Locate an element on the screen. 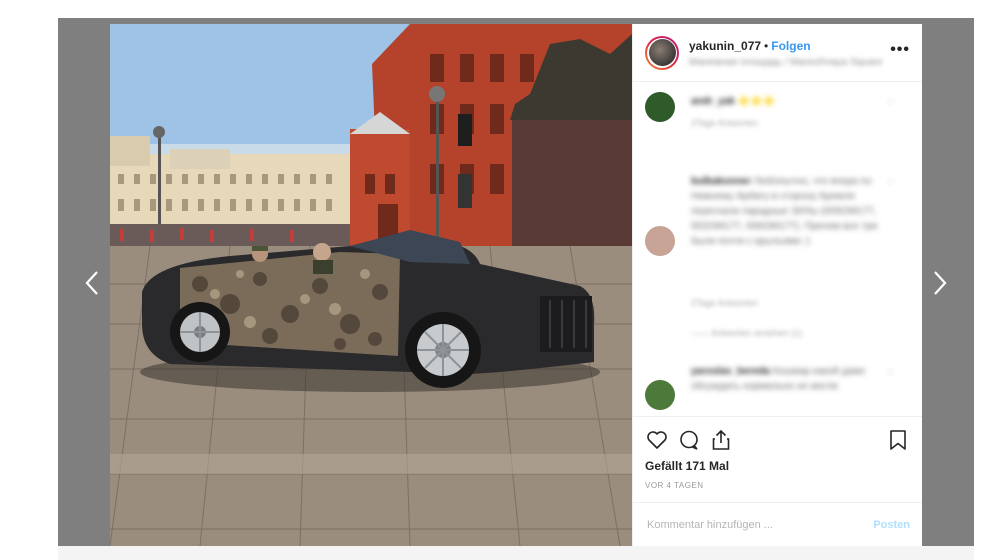  comment-item: andr_yak ⭐⭐⭐ 2Tage Antworten ♡ is located at coordinates (777, 118).